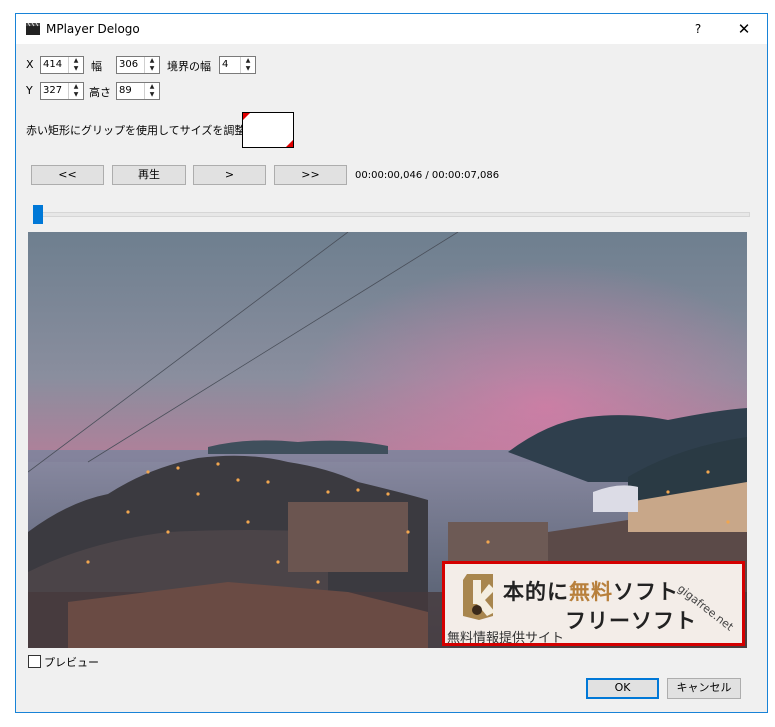  I want to click on x-label: X, so click(30, 64).